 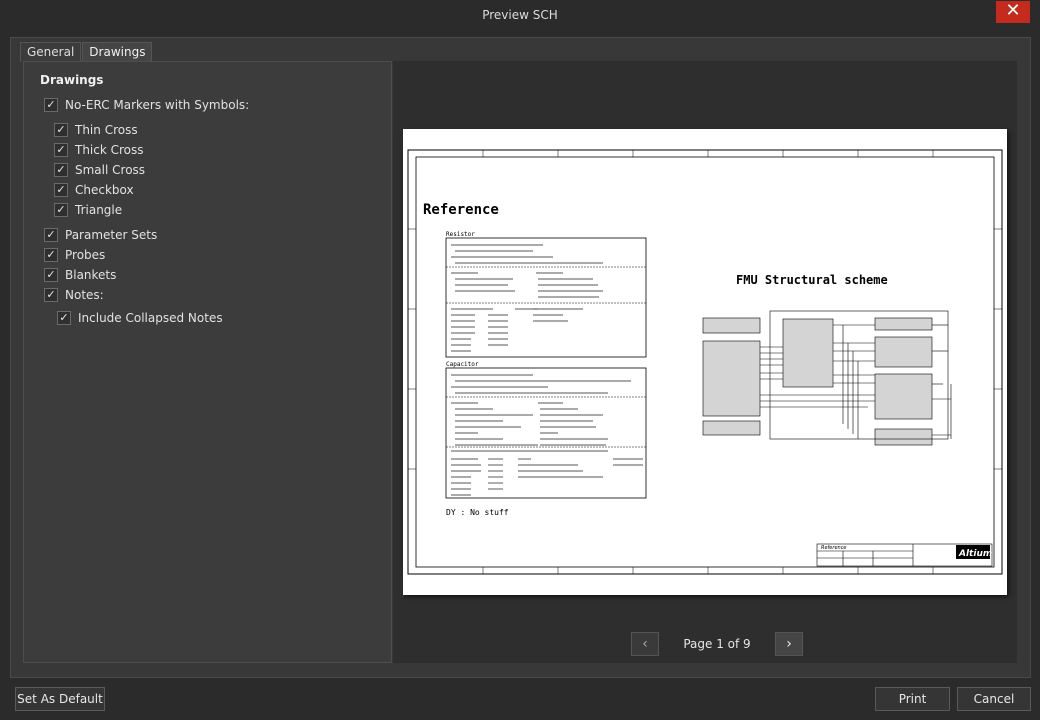 What do you see at coordinates (61, 150) in the screenshot?
I see `thick-cross-checkbox: ✓` at bounding box center [61, 150].